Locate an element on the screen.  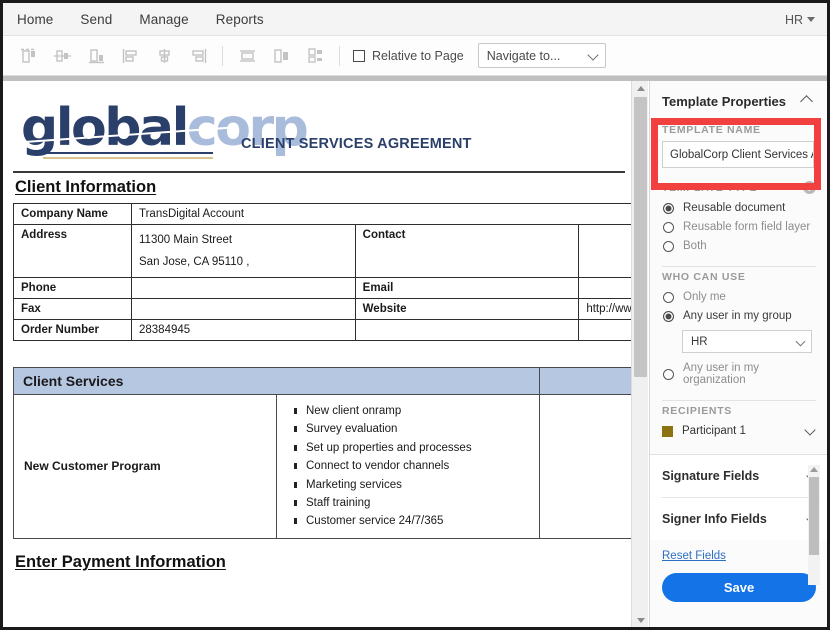
fax-label: Fax is located at coordinates (72, 309).